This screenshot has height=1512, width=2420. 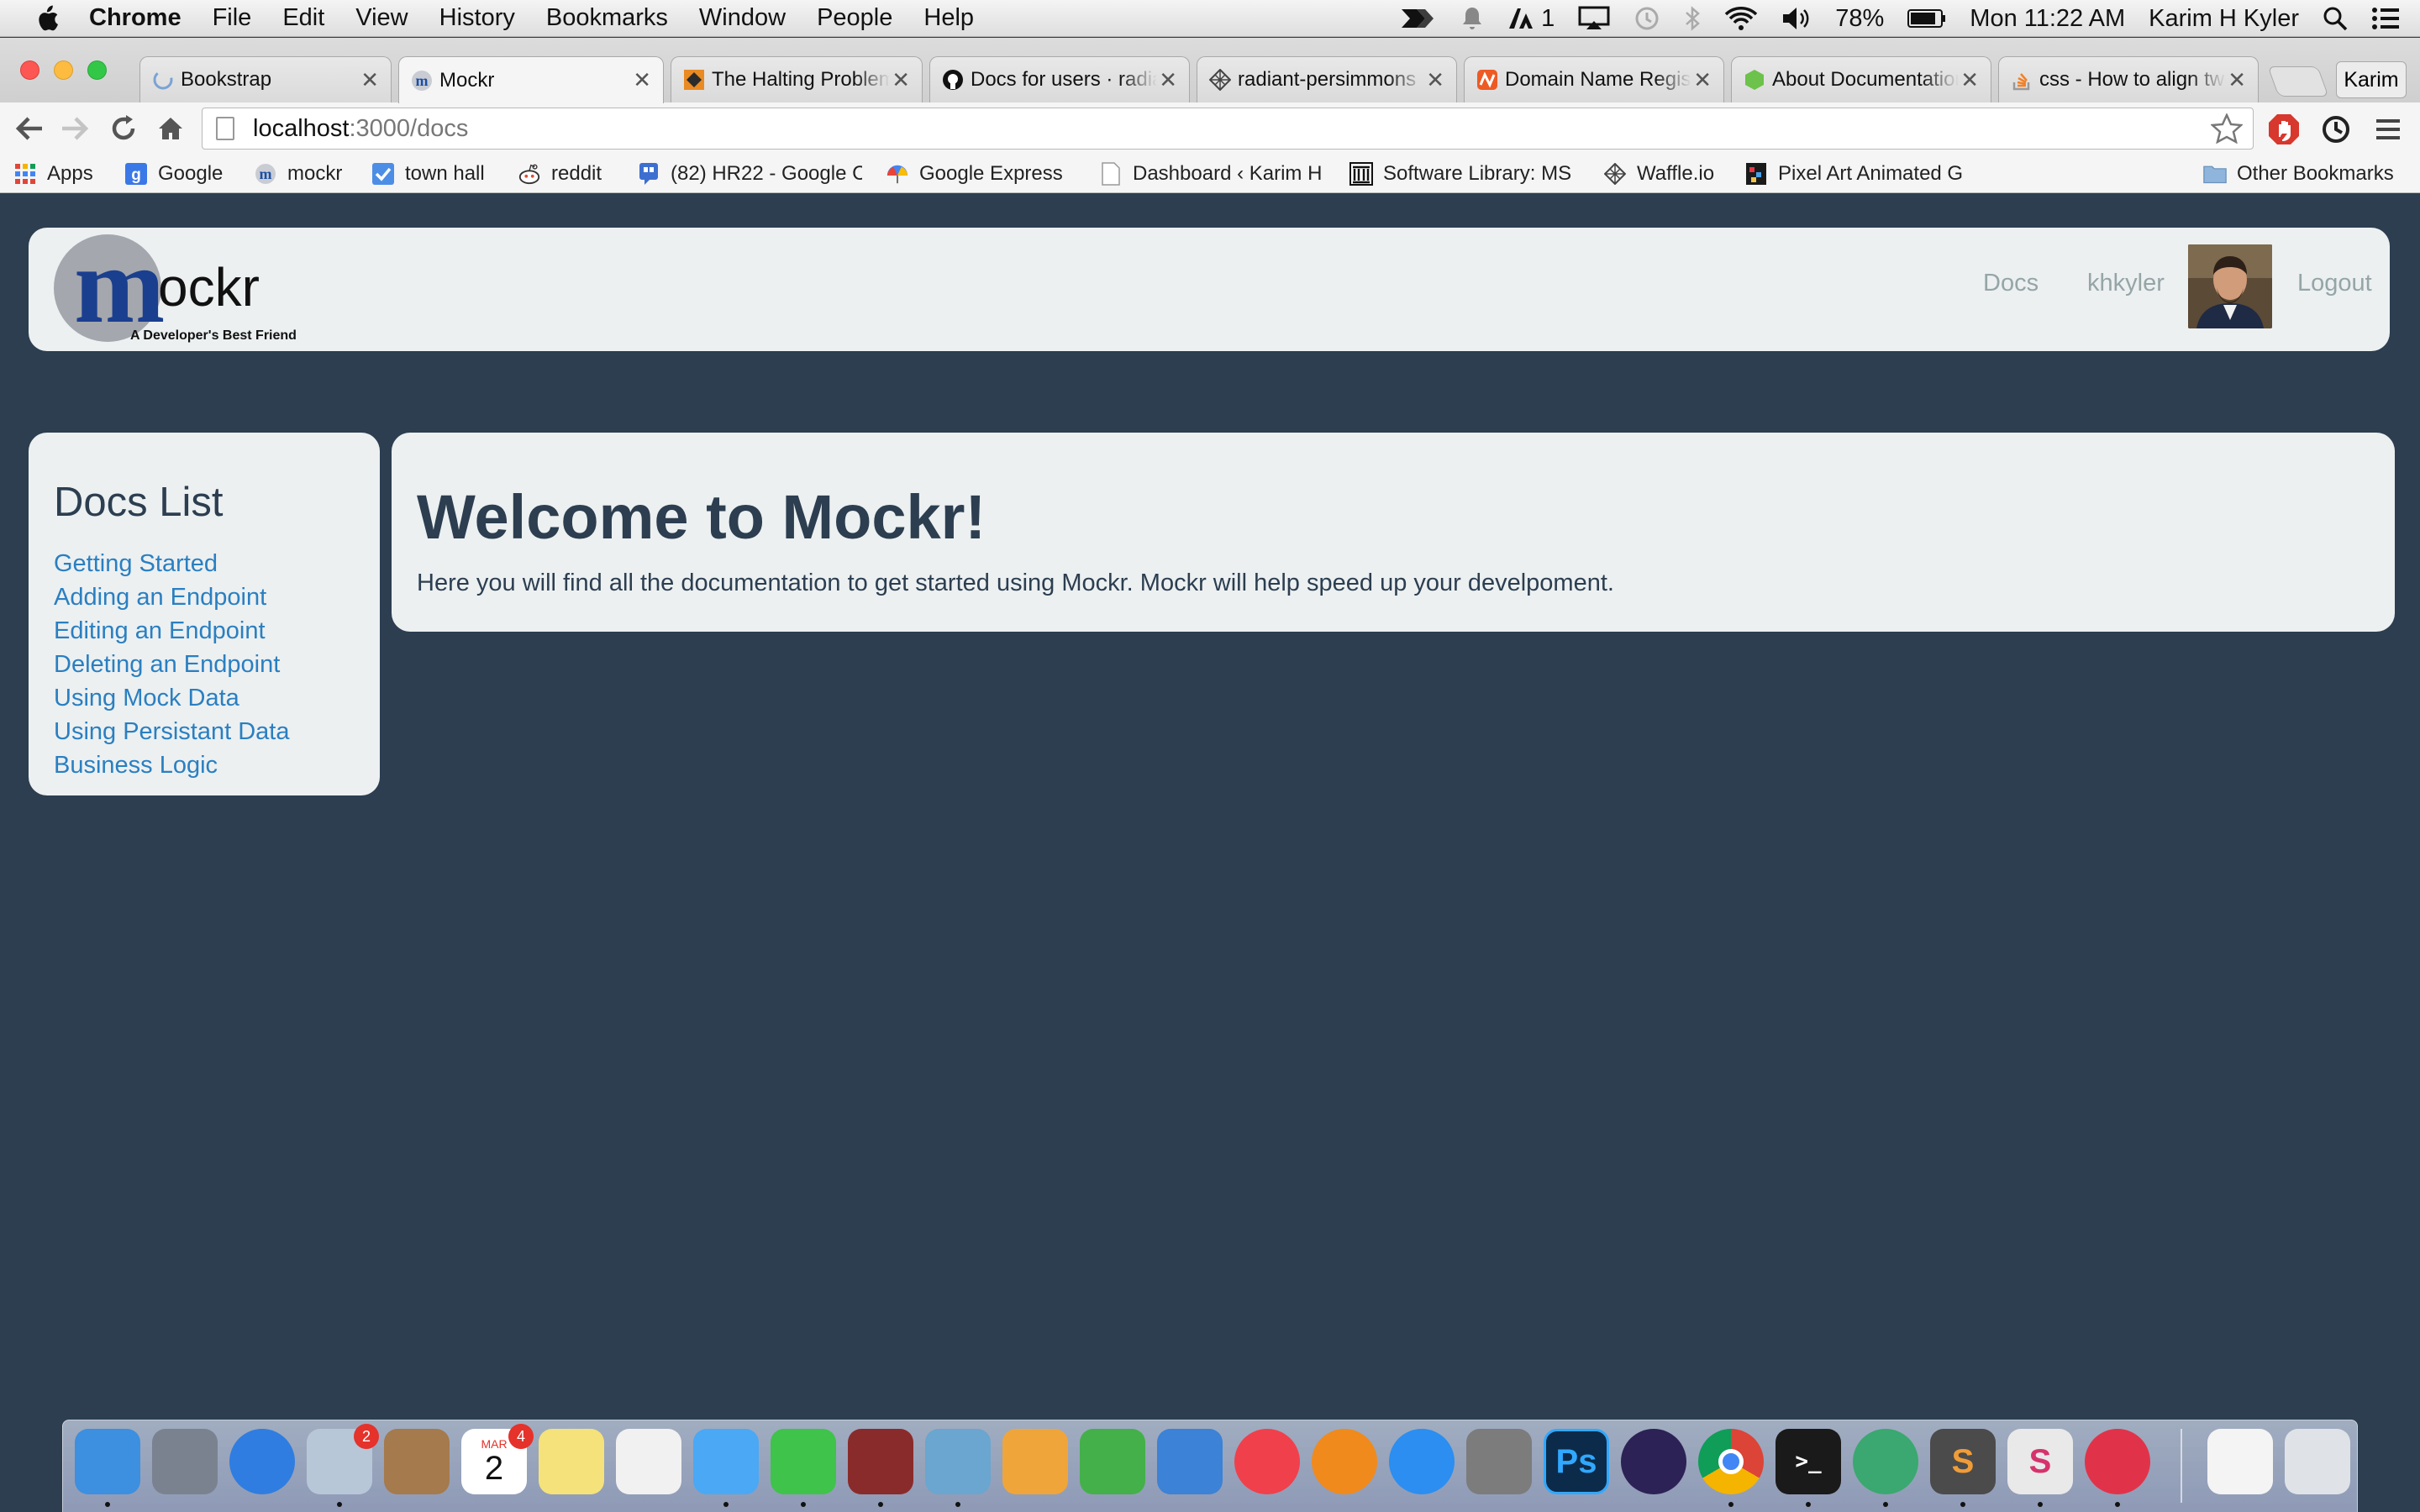 What do you see at coordinates (1594, 79) in the screenshot?
I see `tab-domain-name-registration: Domain Name Registration ✕` at bounding box center [1594, 79].